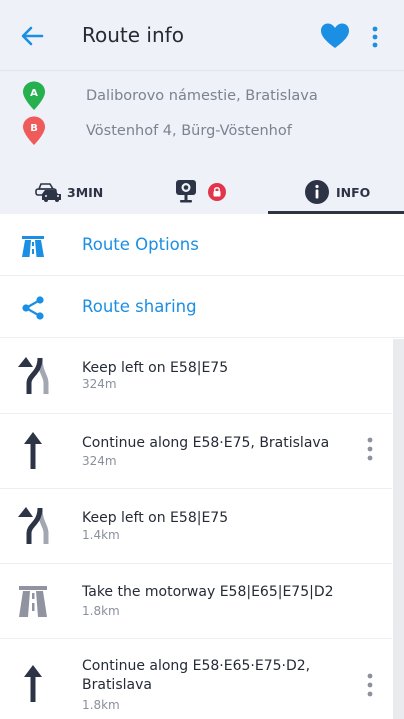  I want to click on destination-pin-b-icon: B, so click(34, 130).